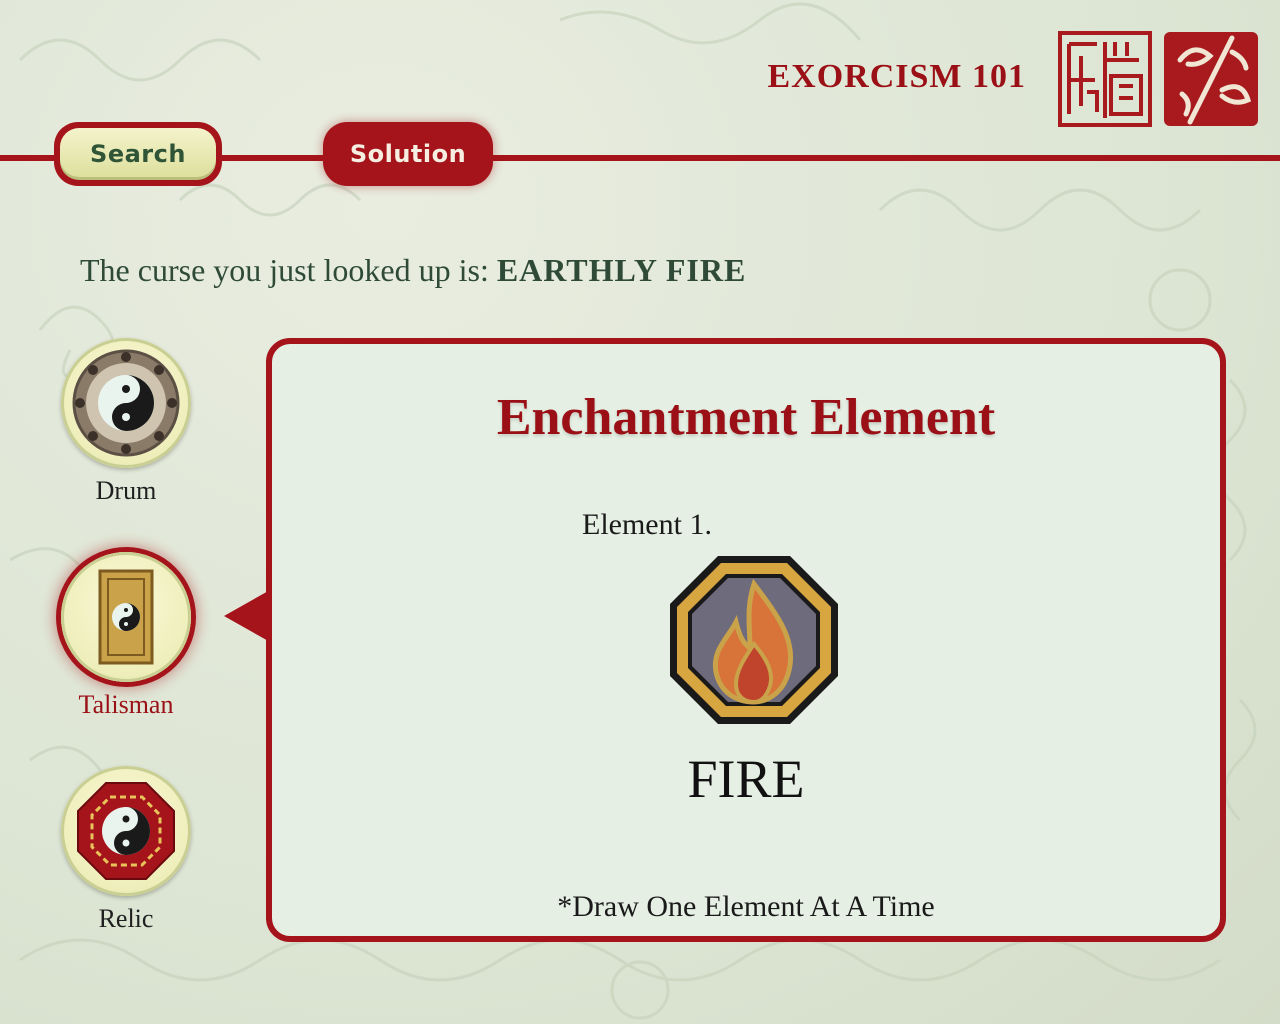  What do you see at coordinates (896, 76) in the screenshot?
I see `app-title: EXORCISM 101` at bounding box center [896, 76].